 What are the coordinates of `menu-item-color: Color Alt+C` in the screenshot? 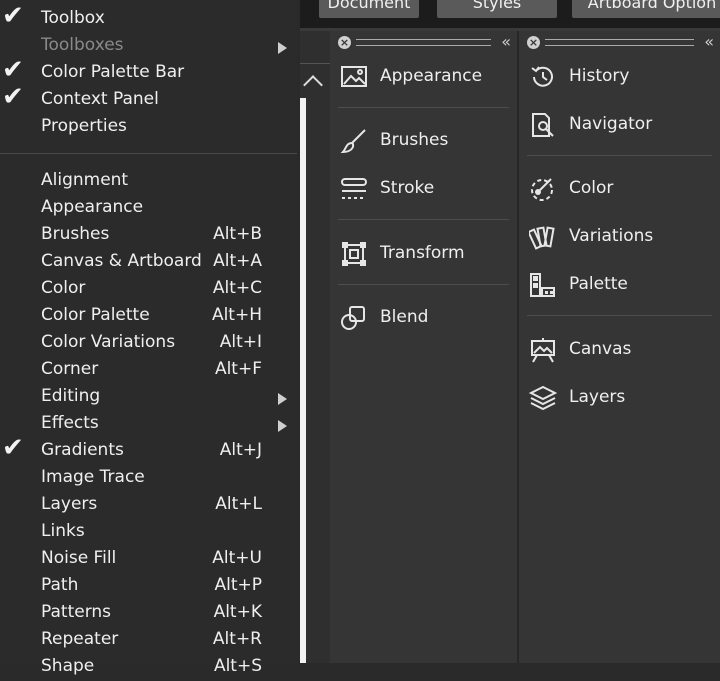 It's located at (148, 289).